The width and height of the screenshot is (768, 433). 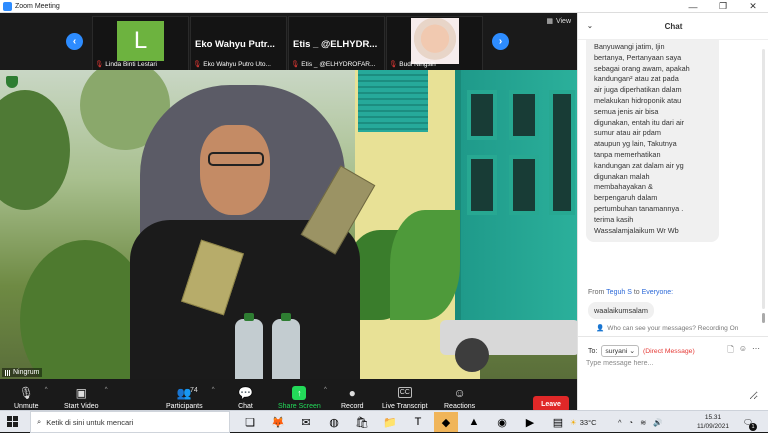 I want to click on file-explorer-icon: 📁, so click(x=390, y=422).